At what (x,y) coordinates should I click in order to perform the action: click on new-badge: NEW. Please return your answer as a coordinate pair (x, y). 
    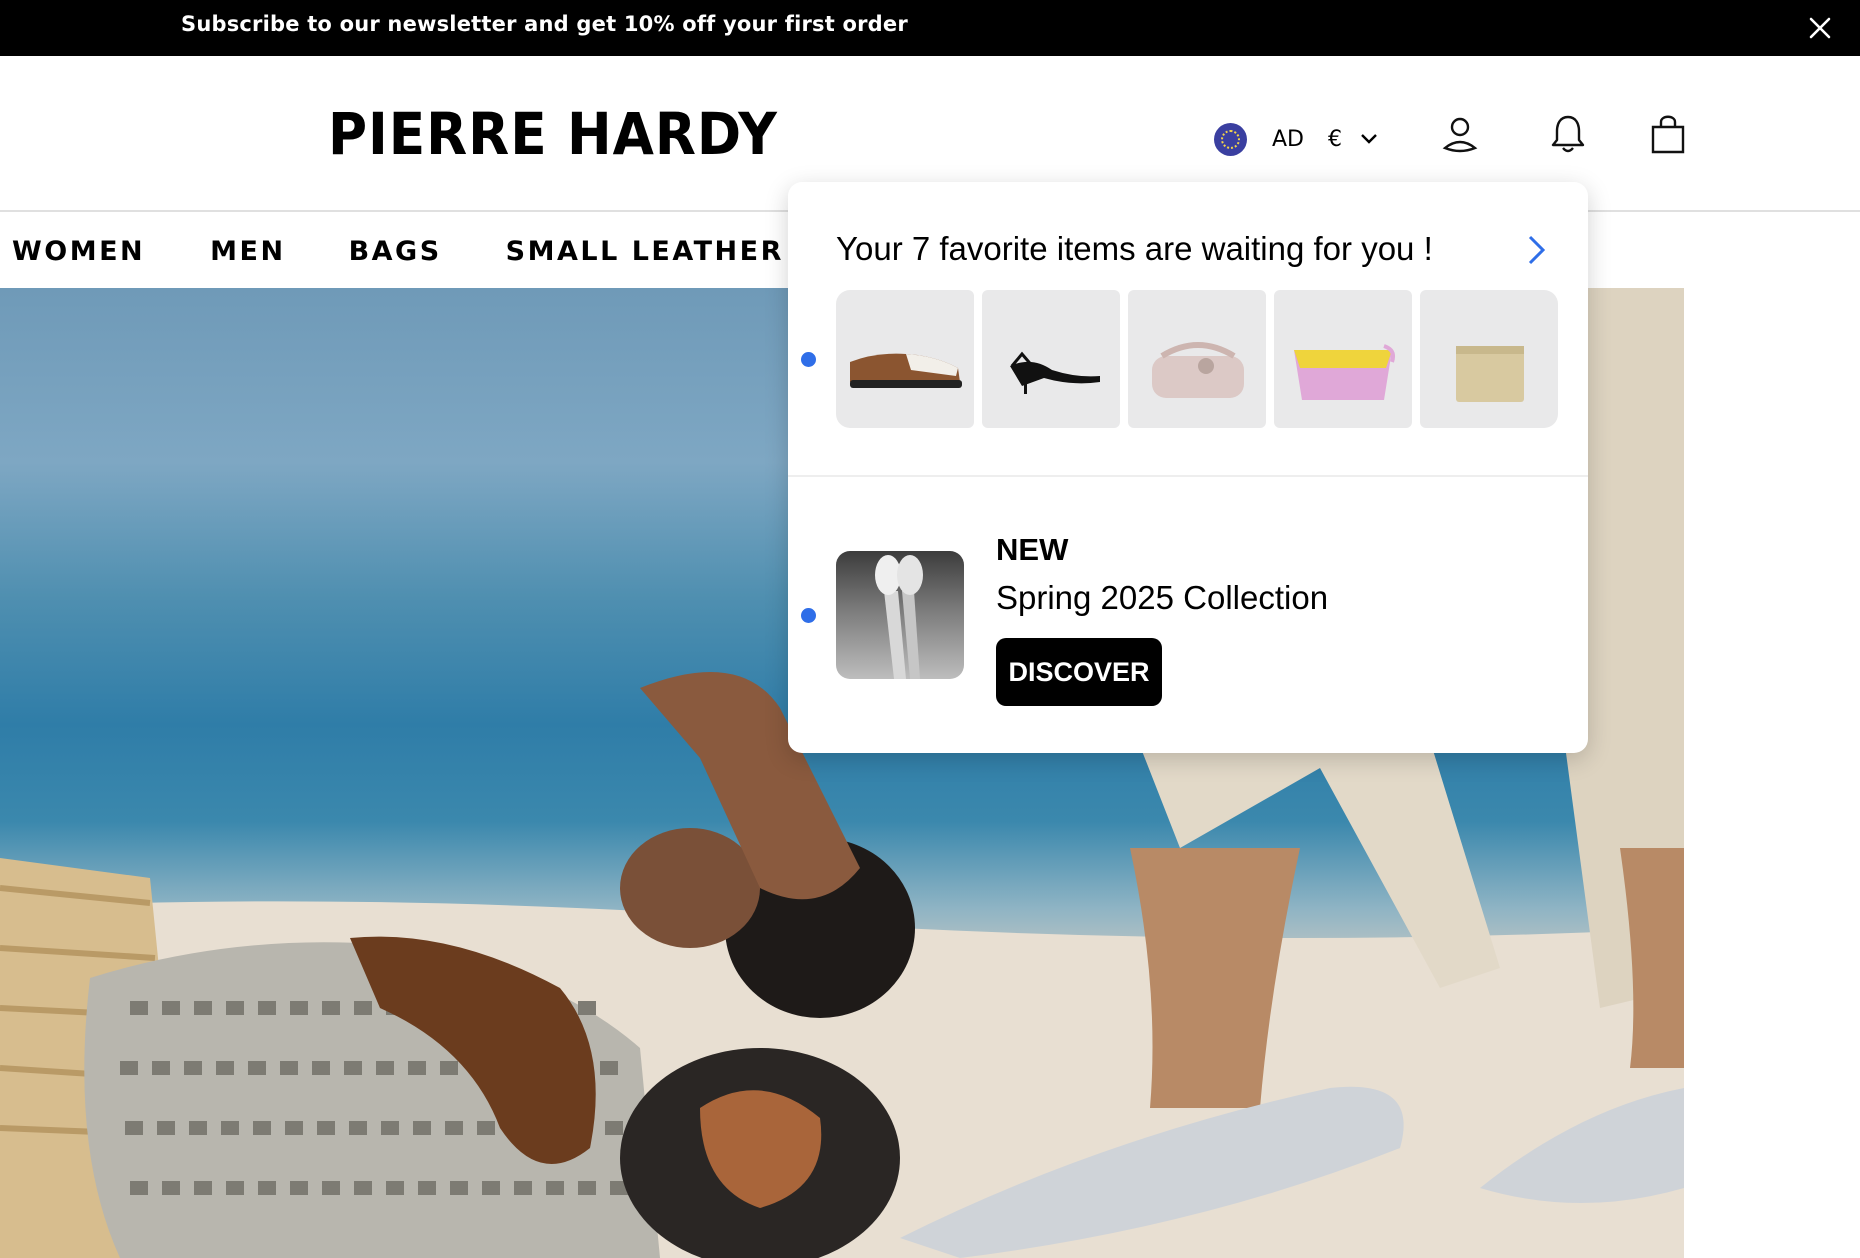
    Looking at the image, I should click on (1032, 549).